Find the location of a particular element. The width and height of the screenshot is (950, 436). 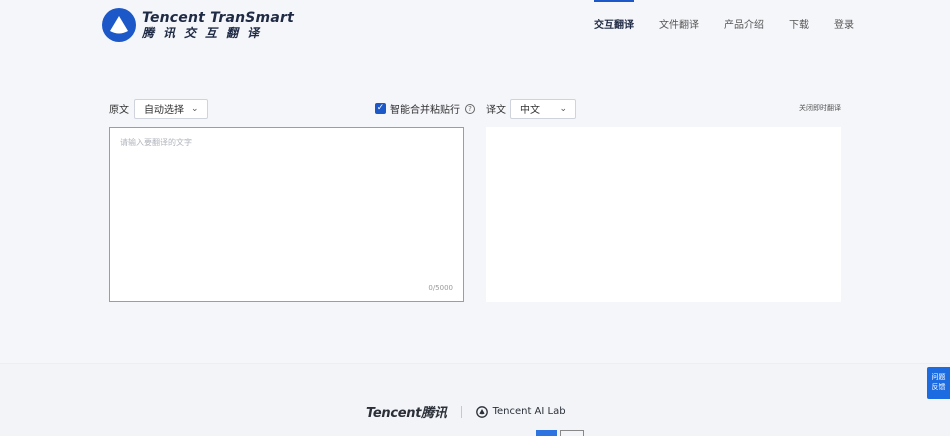

smart-merge-checkbox: ✓ is located at coordinates (380, 108).